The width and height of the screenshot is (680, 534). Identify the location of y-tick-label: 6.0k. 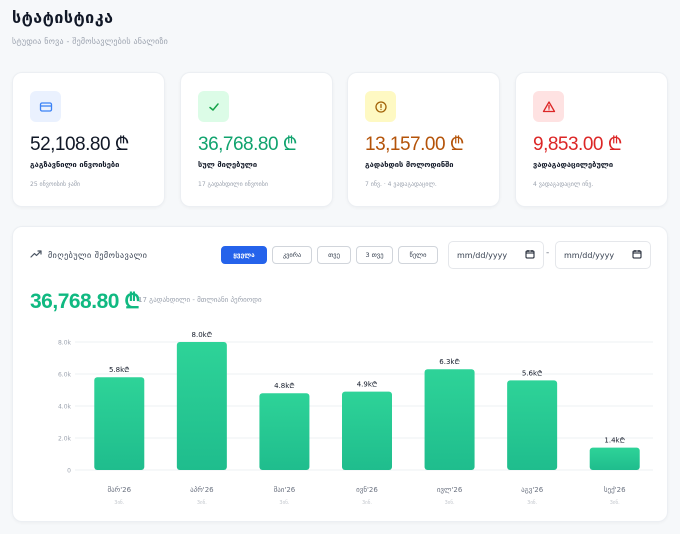
(65, 375).